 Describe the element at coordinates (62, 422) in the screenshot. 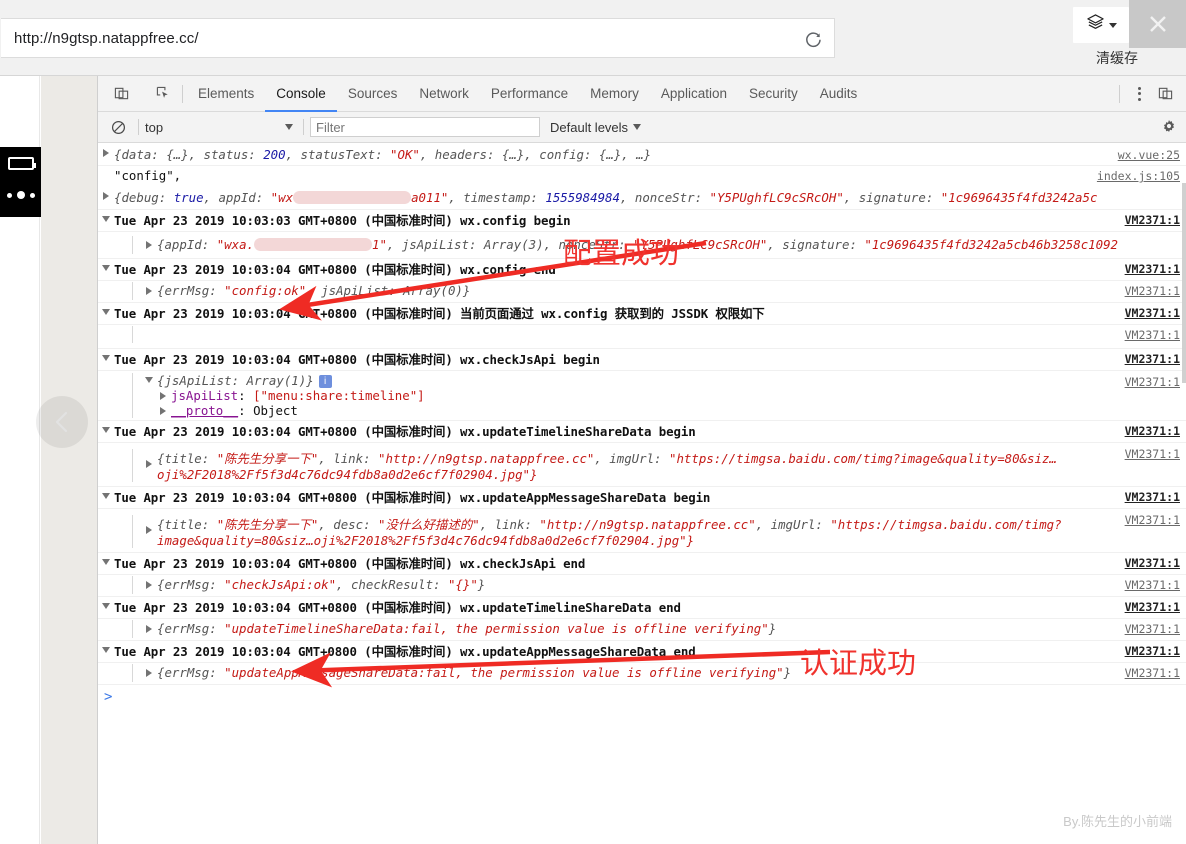

I see `back-button` at that location.